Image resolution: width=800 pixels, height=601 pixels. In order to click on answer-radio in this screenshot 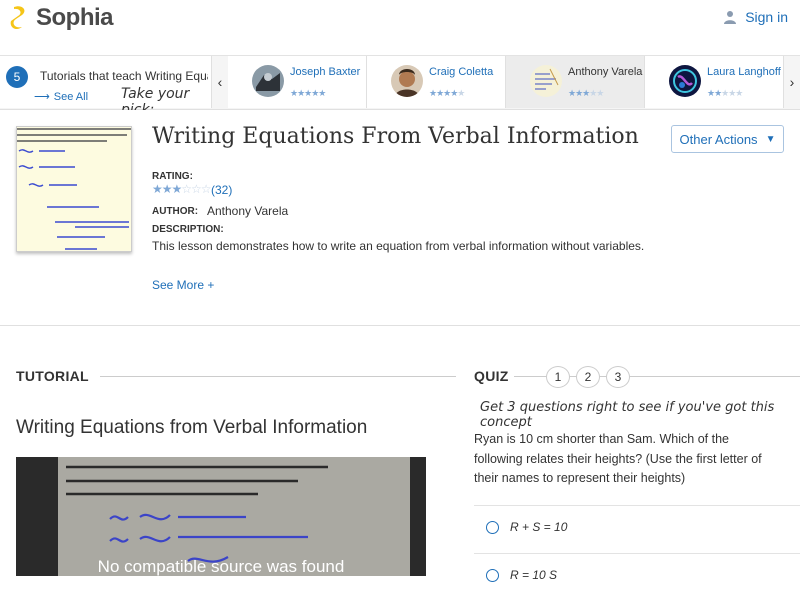, I will do `click(492, 527)`.